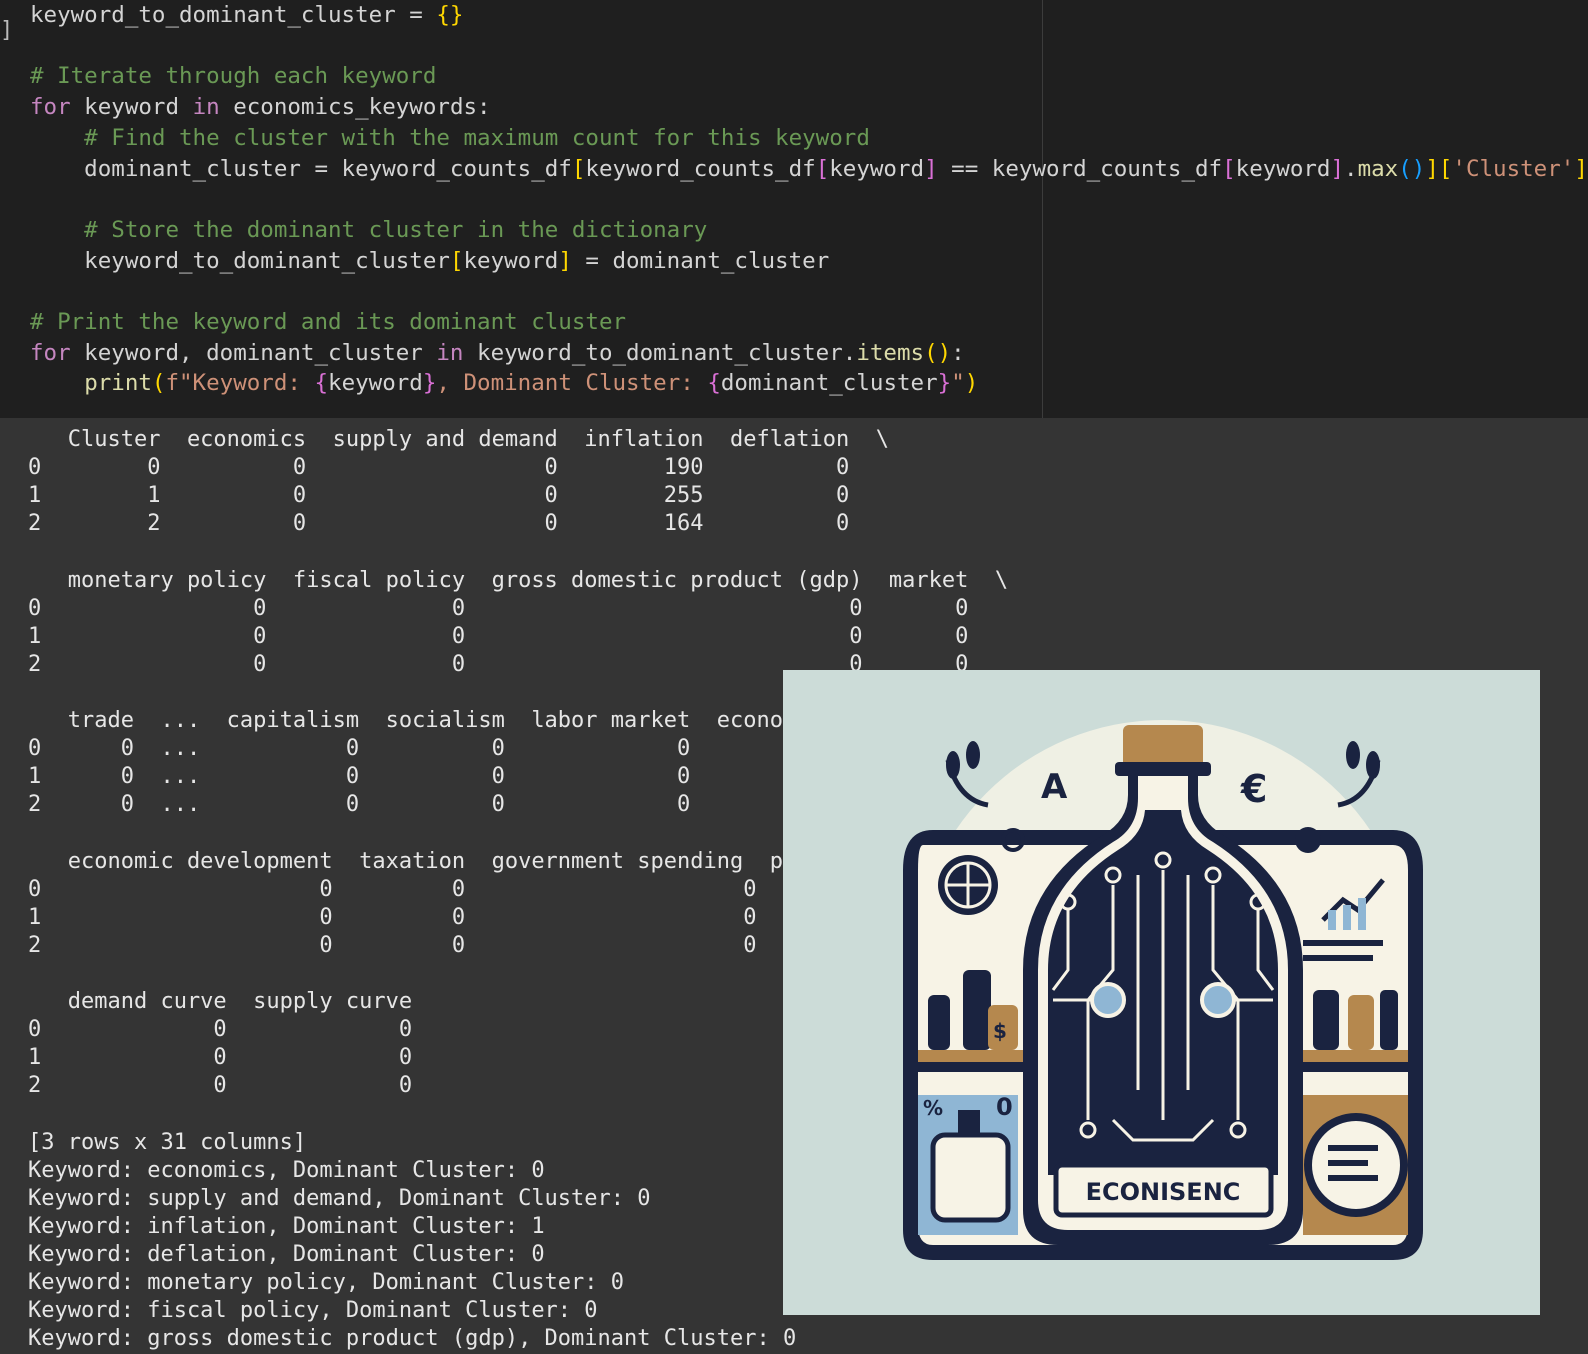 The image size is (1588, 1354). I want to click on logo-illustration: ECONISENC A € $ % 0, so click(1163, 990).